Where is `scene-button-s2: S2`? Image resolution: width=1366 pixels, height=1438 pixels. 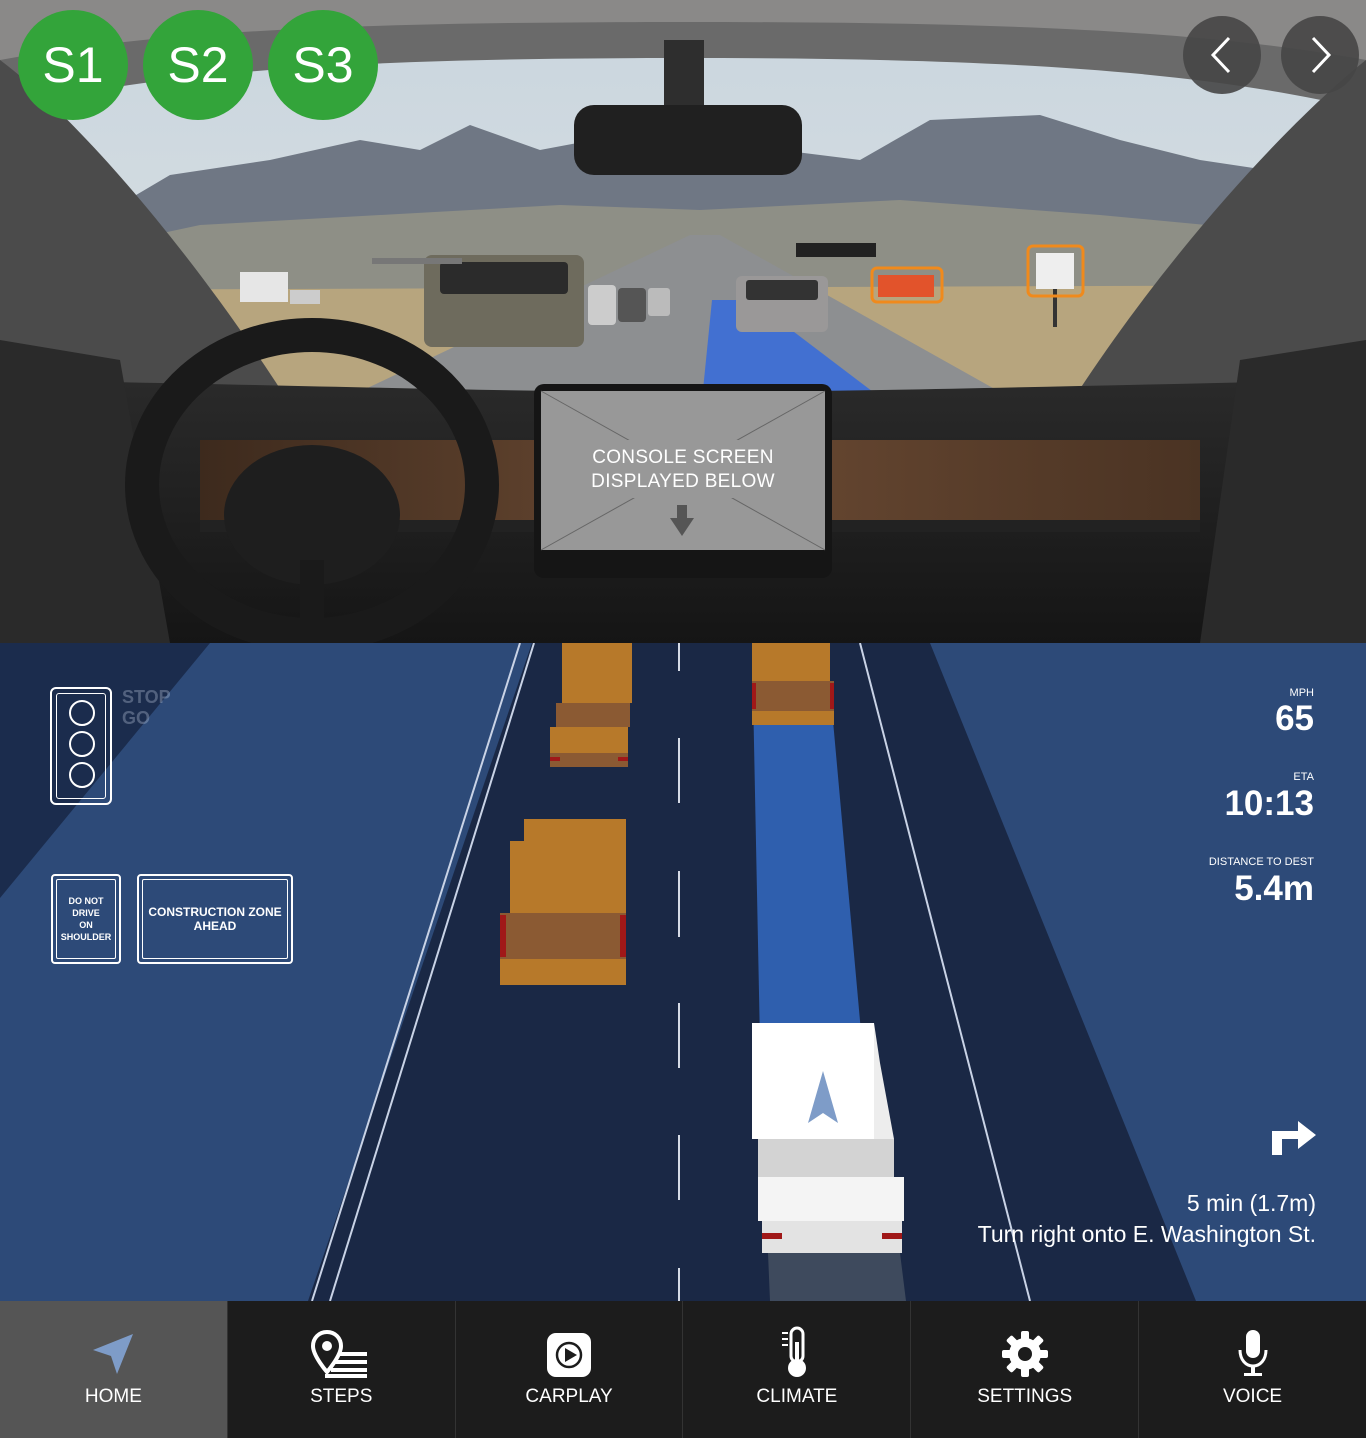 scene-button-s2: S2 is located at coordinates (198, 65).